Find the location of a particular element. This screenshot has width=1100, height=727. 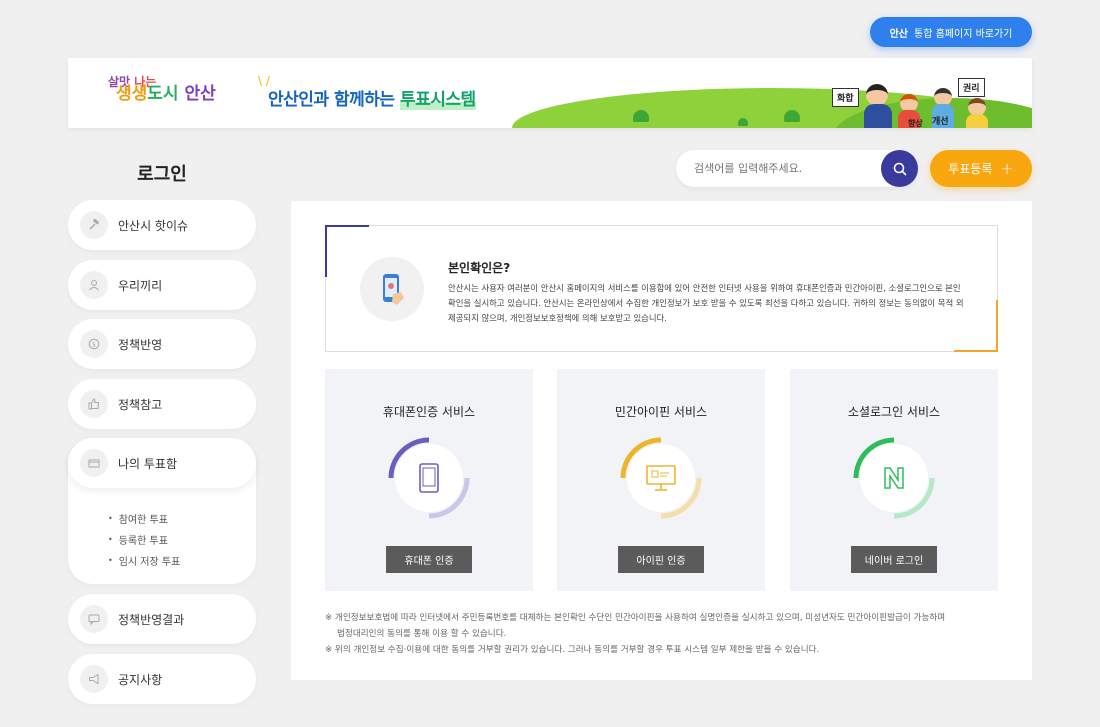

coin-icon: $ is located at coordinates (94, 344).